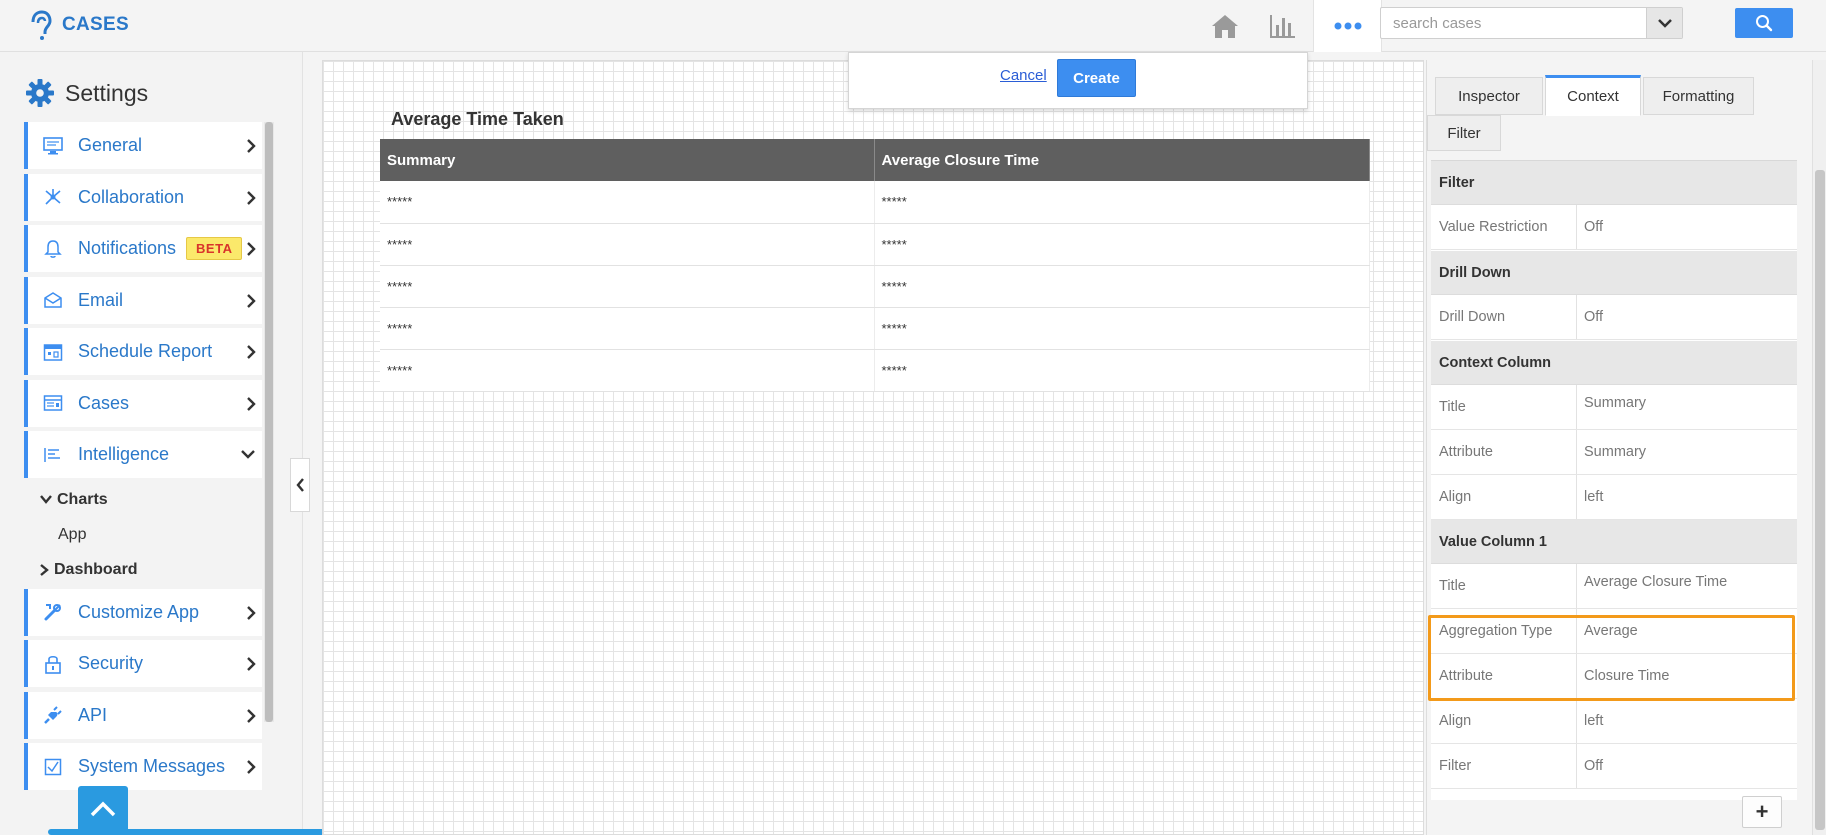 The width and height of the screenshot is (1826, 835). What do you see at coordinates (107, 92) in the screenshot?
I see `settings-title: Settings` at bounding box center [107, 92].